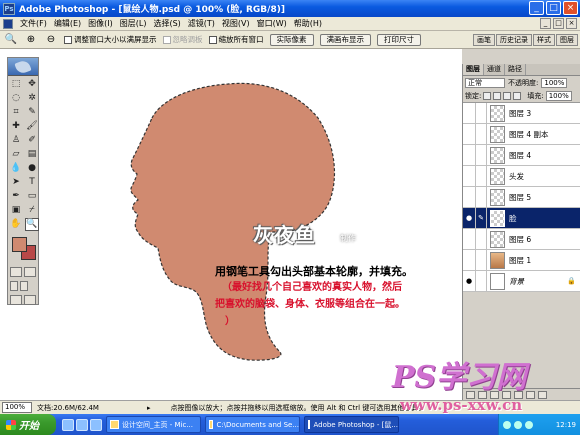 This screenshot has width=580, height=435. What do you see at coordinates (507, 96) in the screenshot?
I see `lock-position-icon` at bounding box center [507, 96].